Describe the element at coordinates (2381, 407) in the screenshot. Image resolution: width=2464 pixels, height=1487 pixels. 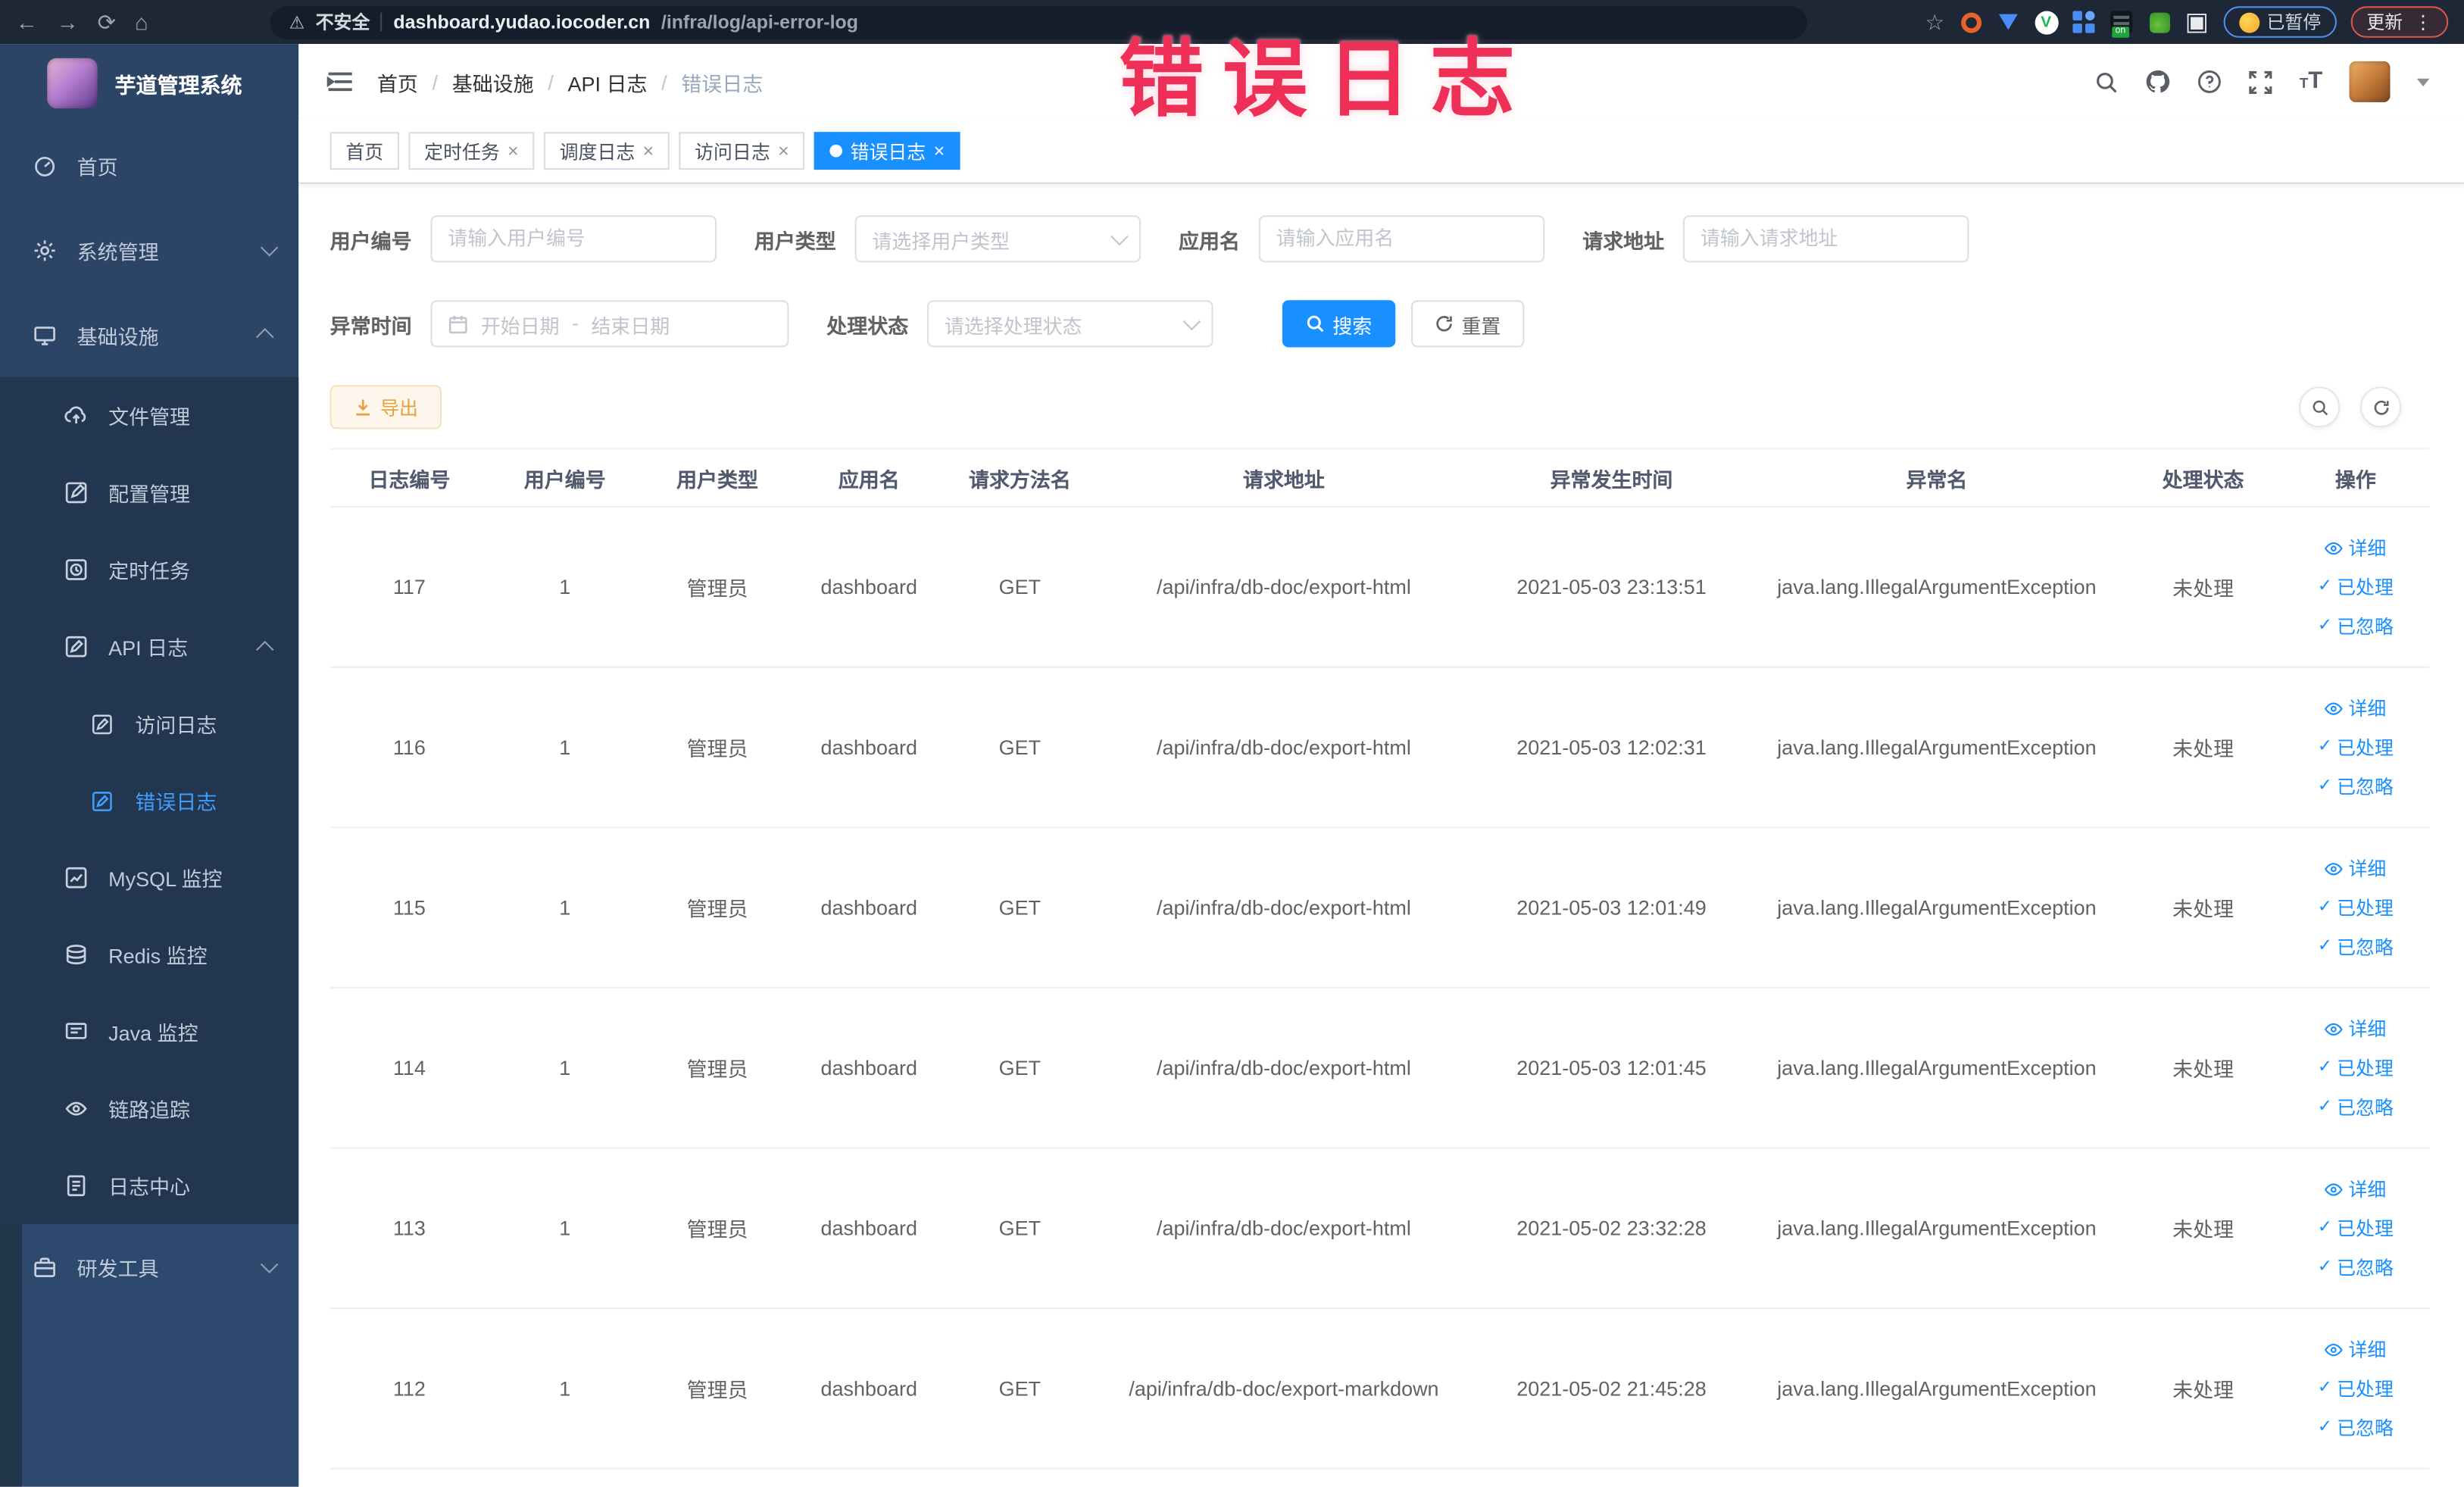
I see `refresh-table-button` at that location.